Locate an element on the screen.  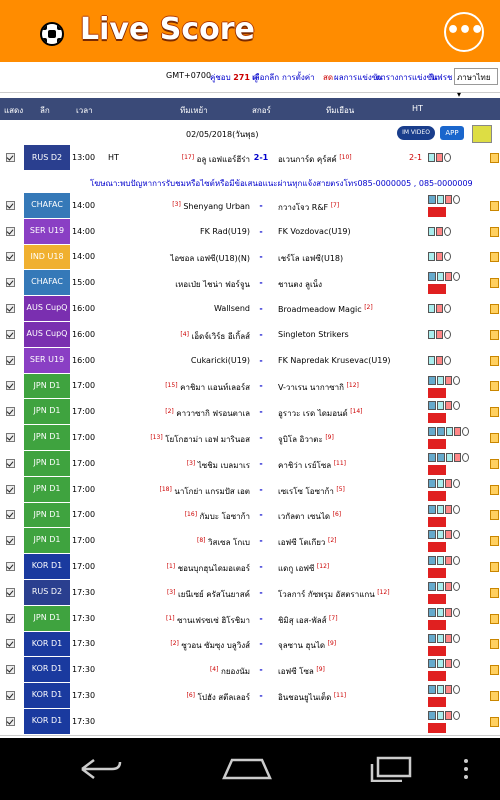
home-team: ไอซอล เอฟซี(U18)(N) is located at coordinates (210, 258).